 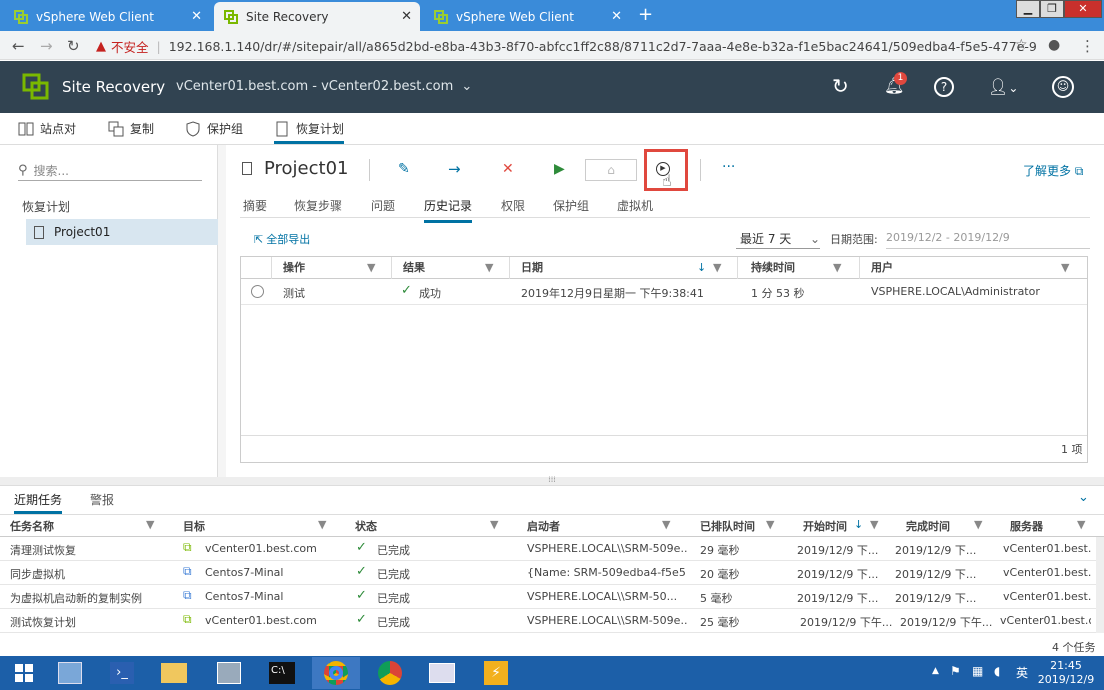 What do you see at coordinates (107, 16) in the screenshot?
I see `browser-tab-vsphere-1: vSphere Web Client ✕` at bounding box center [107, 16].